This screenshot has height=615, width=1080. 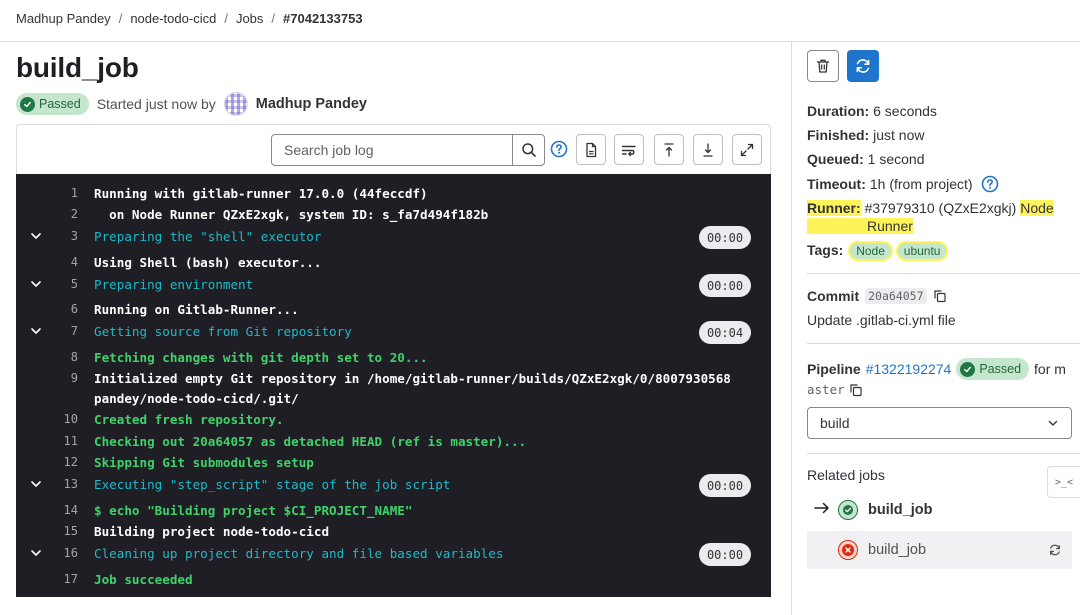 I want to click on author-link: Madhup Pandey, so click(x=311, y=104).